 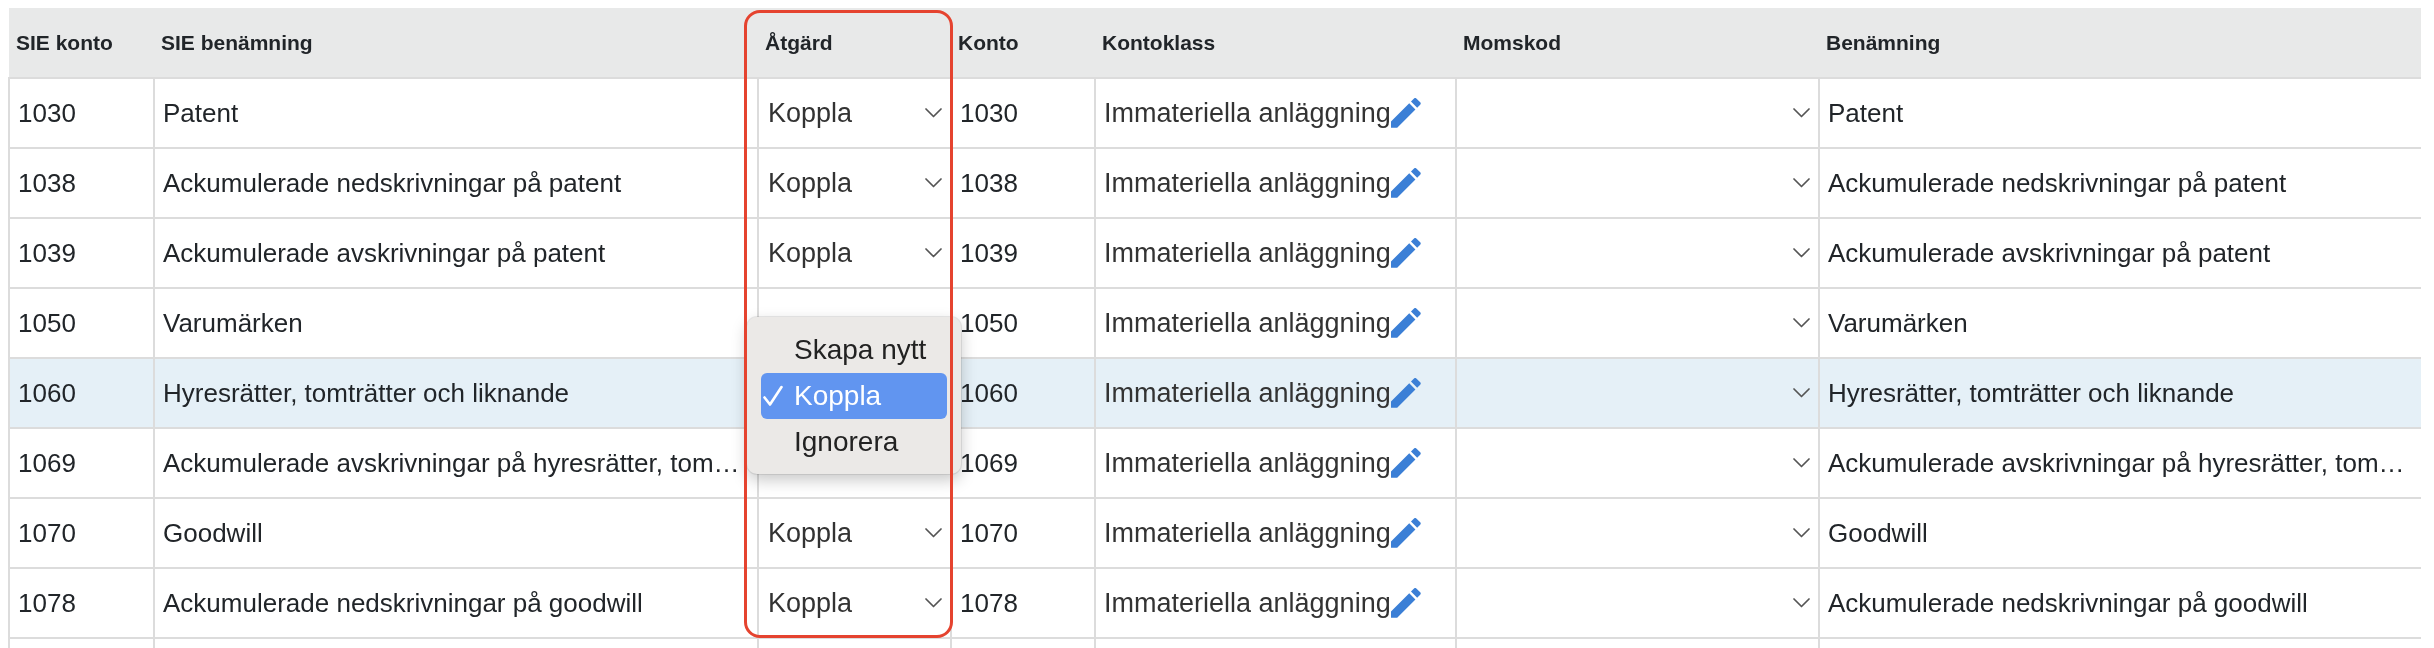 I want to click on table-row: 1078 Ackumulerade nedskrivningar på goodwill Koppla 1078 Immateriella anläggning Ackumulerade nedskrivningar på goodwill, so click(x=1215, y=603).